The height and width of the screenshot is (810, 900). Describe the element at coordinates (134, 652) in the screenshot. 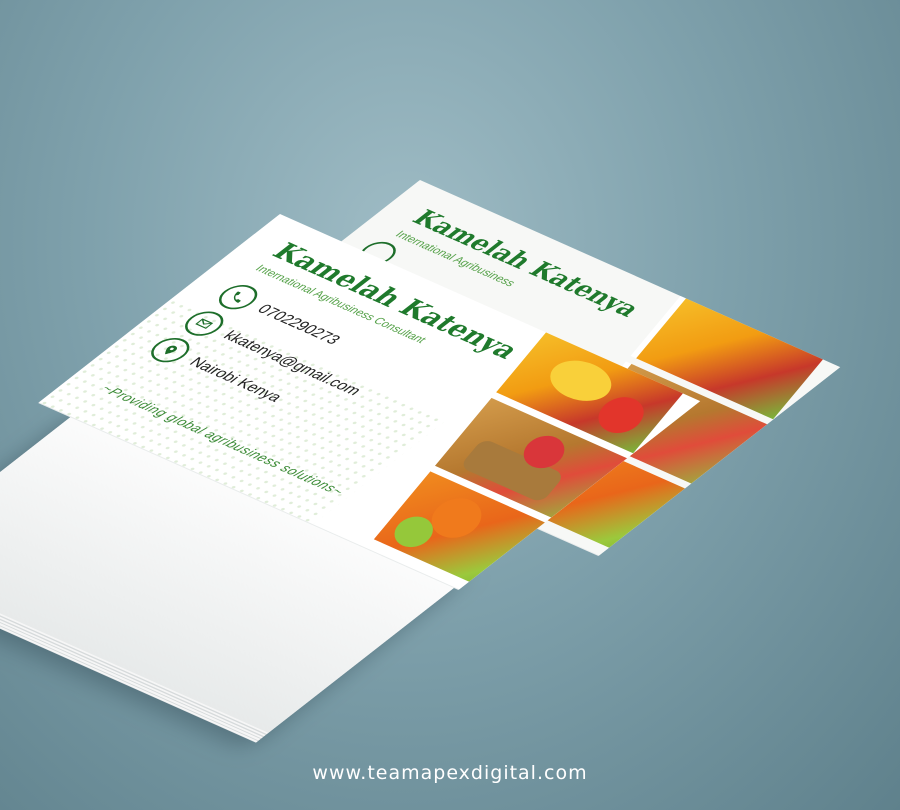

I see `card-stack-edges` at that location.